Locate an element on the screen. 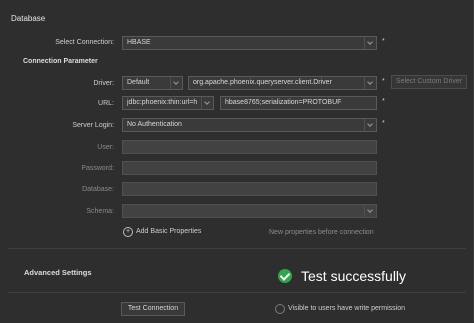 The height and width of the screenshot is (323, 474). url-suffix-input: hbase8765;serialization=PROTOBUF is located at coordinates (298, 103).